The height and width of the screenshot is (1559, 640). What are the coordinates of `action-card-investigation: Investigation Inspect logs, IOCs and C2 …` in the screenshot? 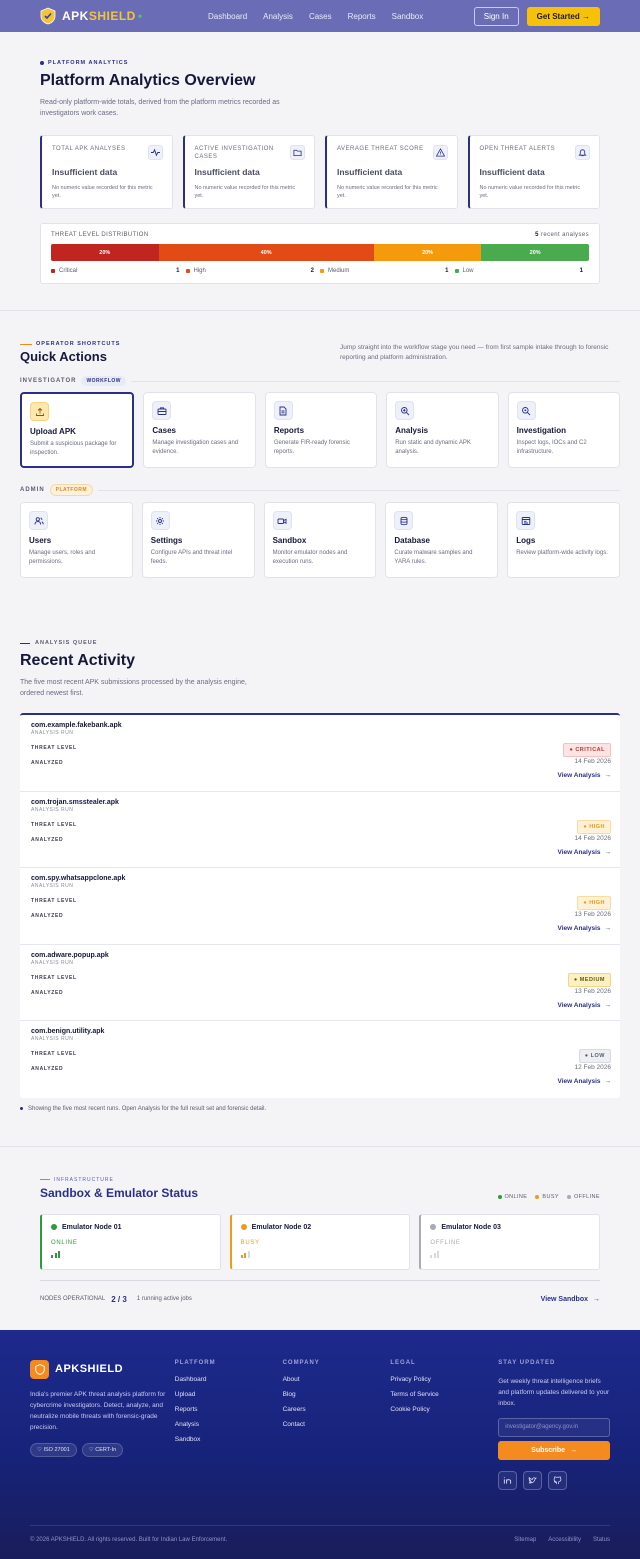 It's located at (564, 430).